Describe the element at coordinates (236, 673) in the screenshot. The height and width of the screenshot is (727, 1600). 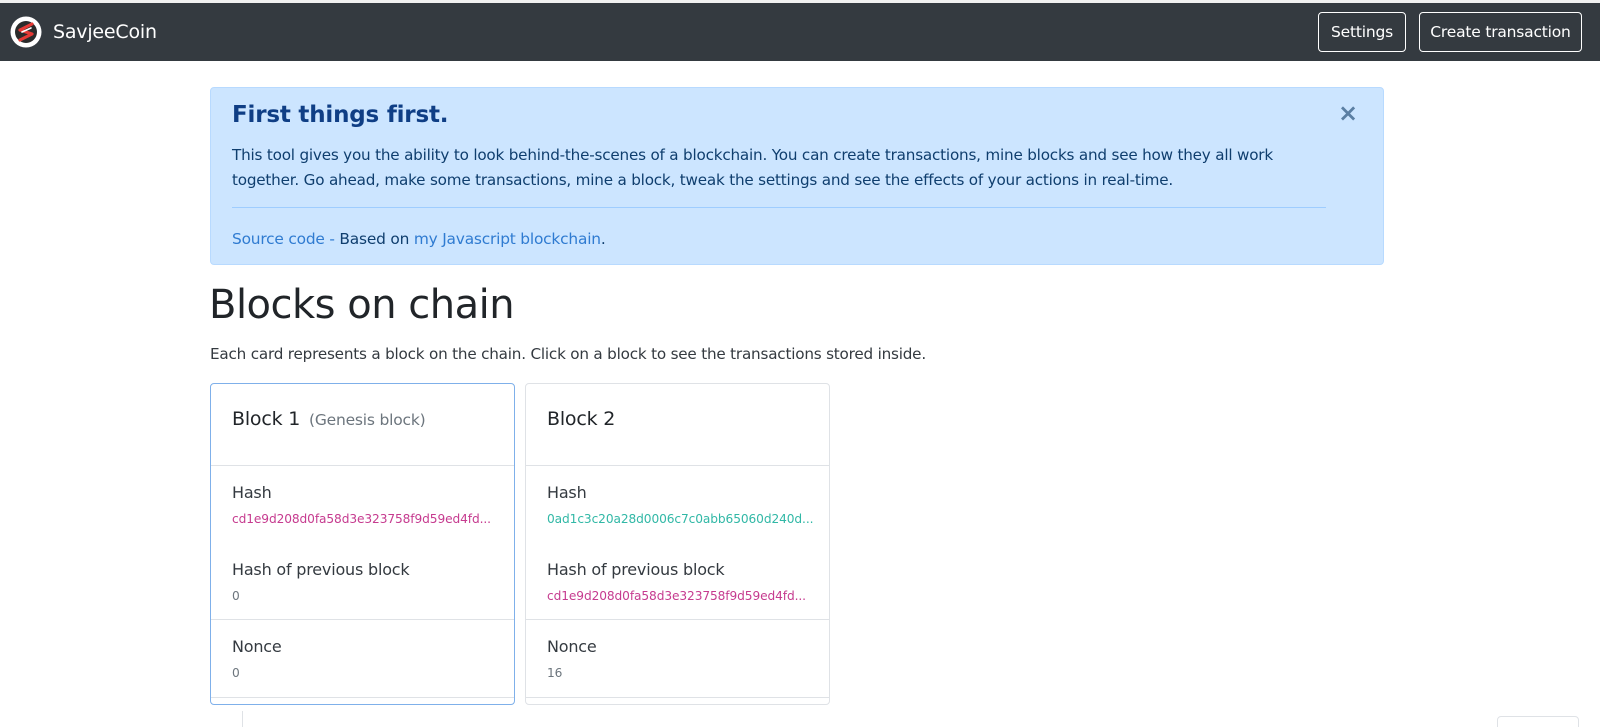
I see `nonce-value: 0` at that location.